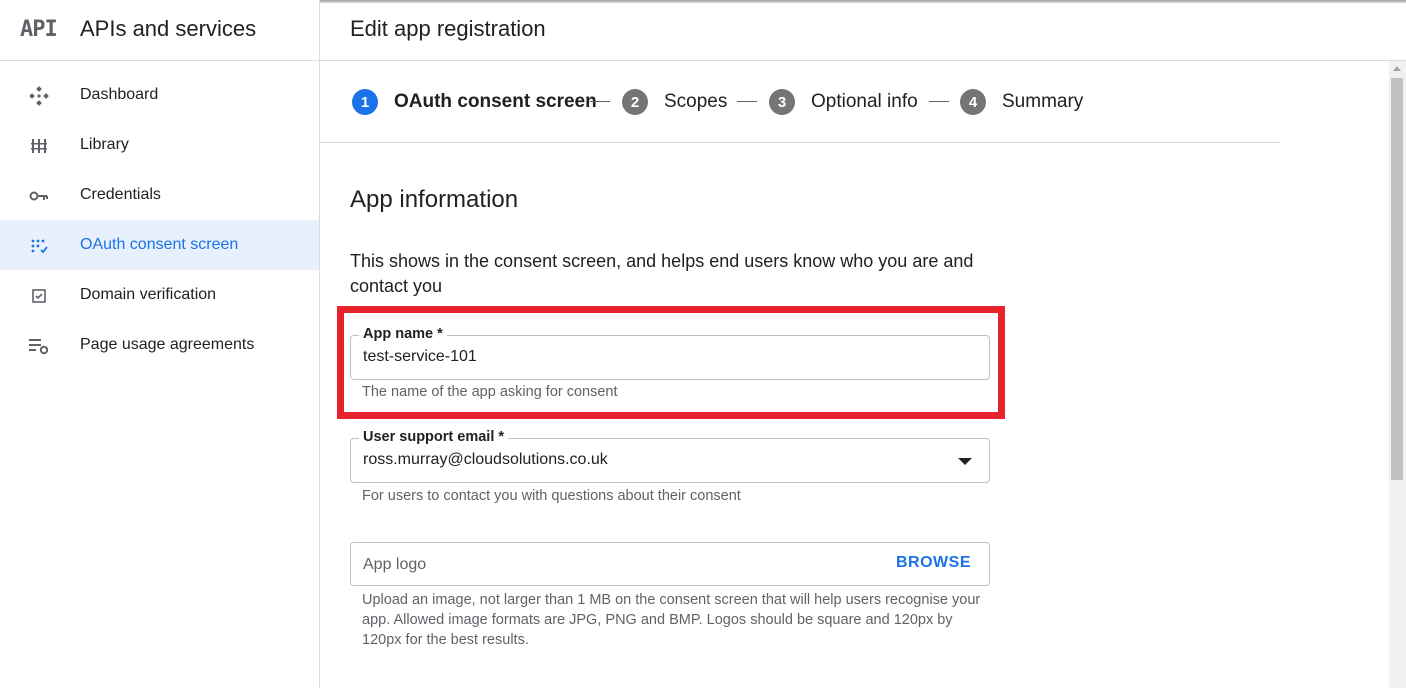 The height and width of the screenshot is (688, 1406). I want to click on step-oauth-consent-screen: 1 OAuth consent screen, so click(474, 102).